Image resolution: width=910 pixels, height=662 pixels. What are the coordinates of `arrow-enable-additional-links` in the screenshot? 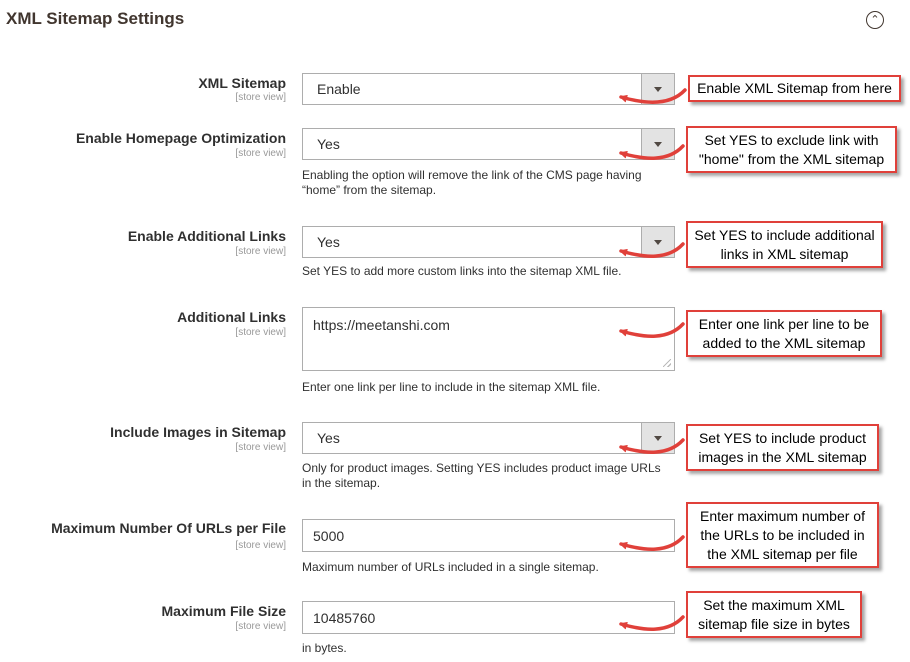 It's located at (652, 250).